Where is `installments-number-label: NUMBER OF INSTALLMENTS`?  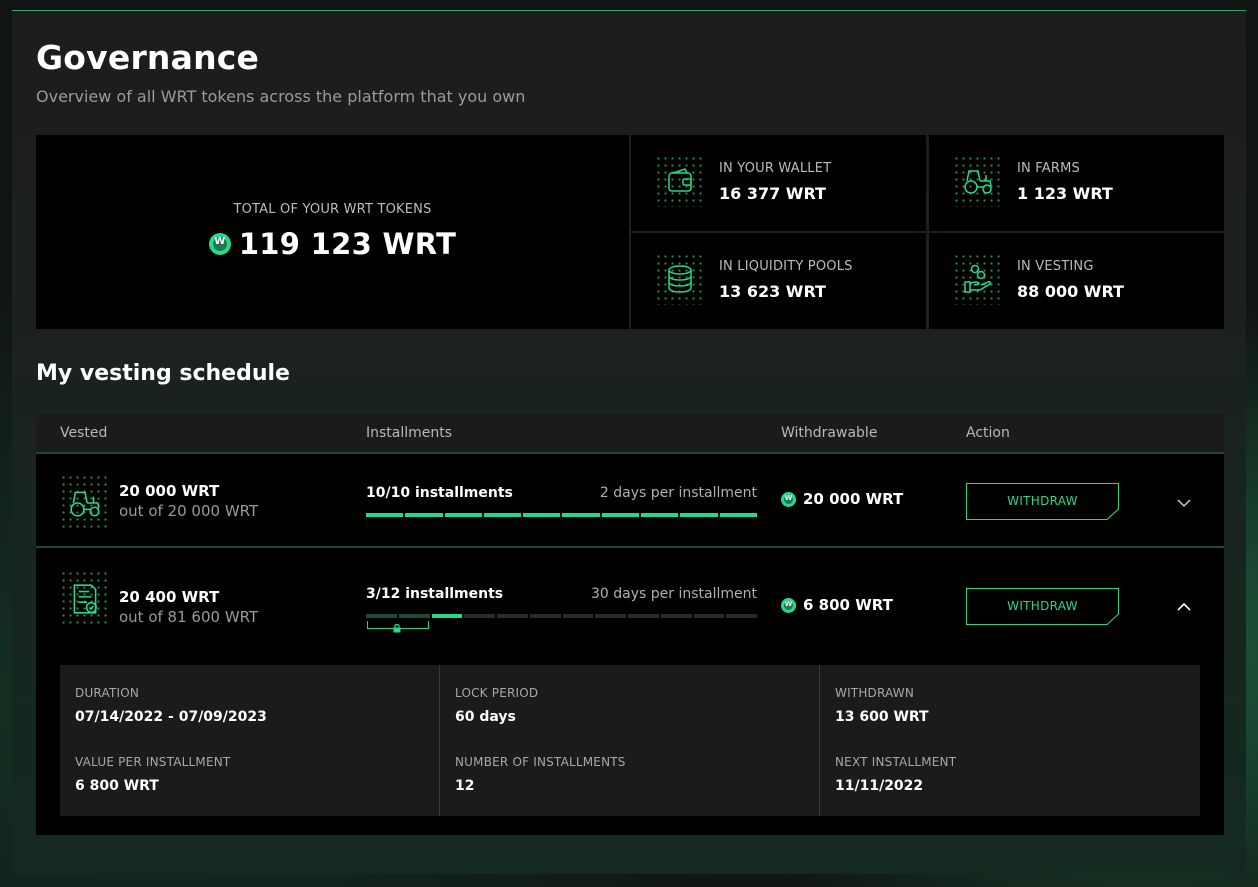 installments-number-label: NUMBER OF INSTALLMENTS is located at coordinates (540, 762).